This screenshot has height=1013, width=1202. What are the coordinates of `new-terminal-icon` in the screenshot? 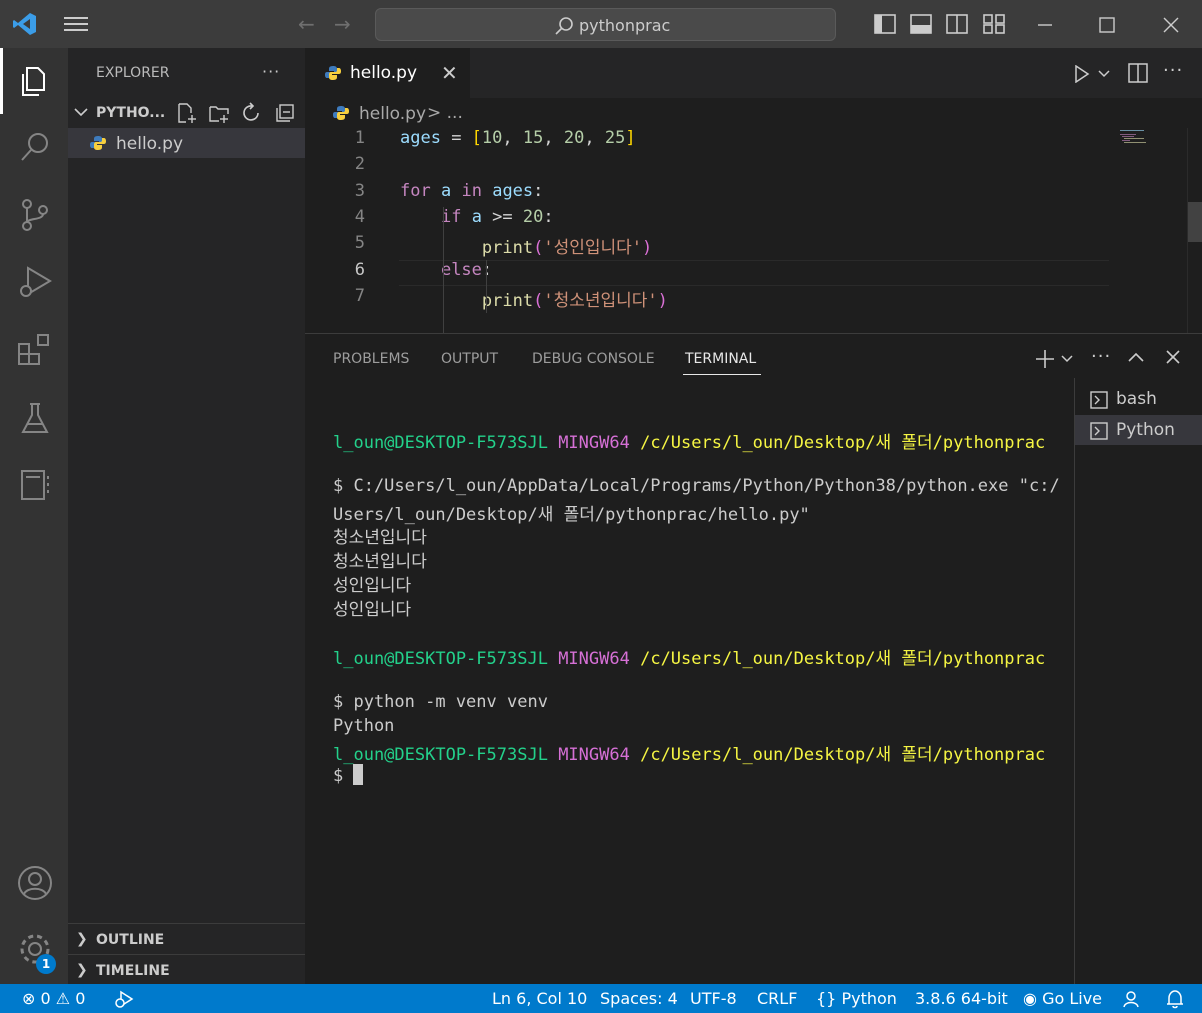 It's located at (1045, 359).